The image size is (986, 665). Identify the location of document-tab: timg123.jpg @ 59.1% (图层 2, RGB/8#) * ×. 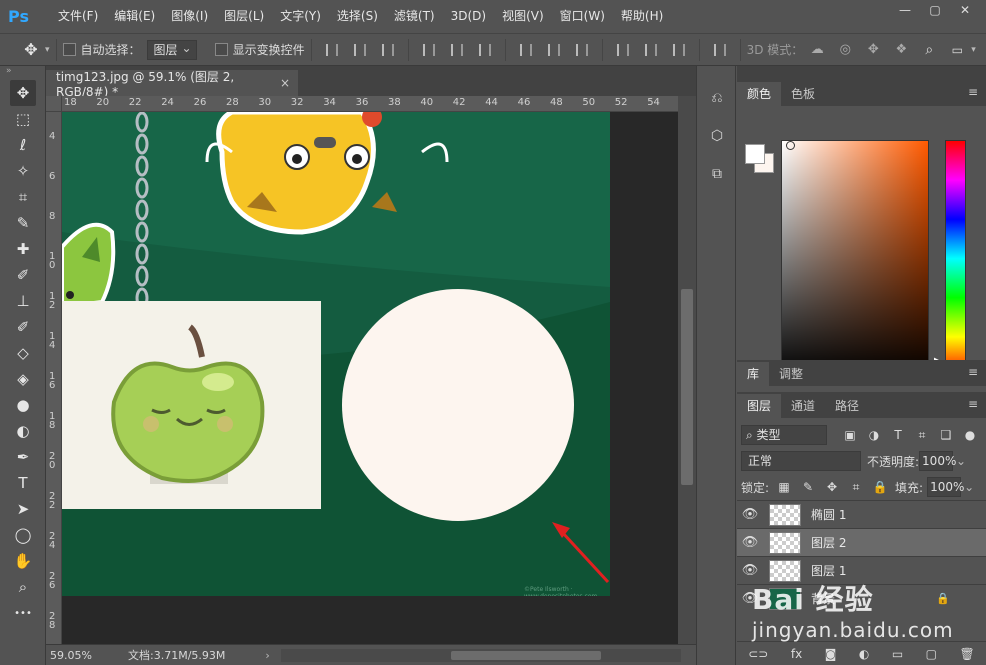
(172, 84).